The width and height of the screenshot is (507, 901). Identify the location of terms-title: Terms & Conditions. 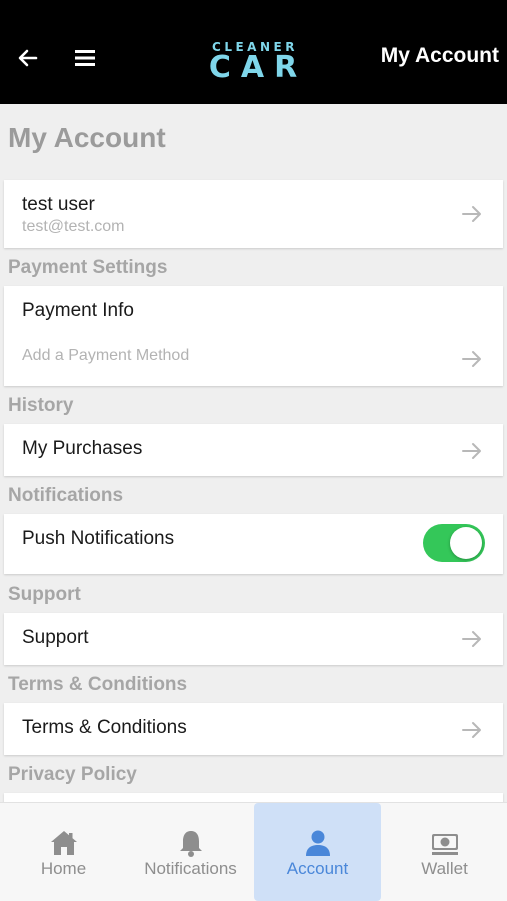
(104, 727).